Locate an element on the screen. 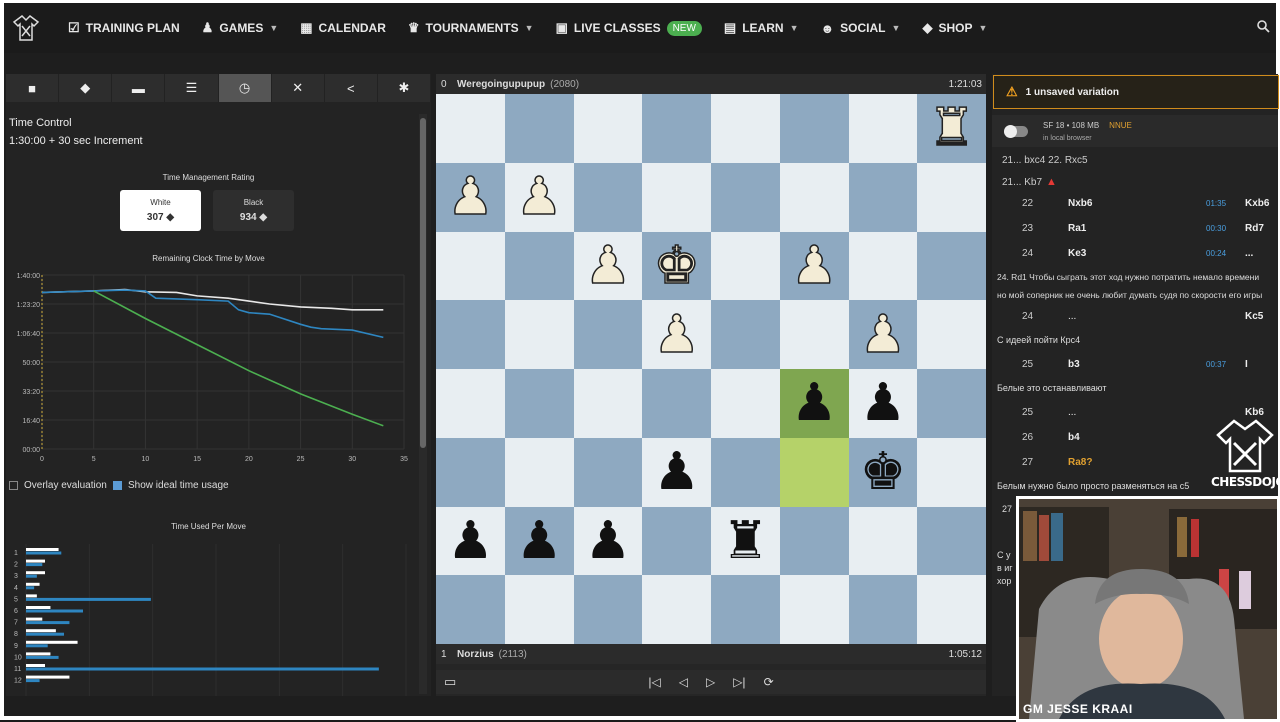 Image resolution: width=1280 pixels, height=722 pixels. next-move-icon: ▷ is located at coordinates (710, 682).